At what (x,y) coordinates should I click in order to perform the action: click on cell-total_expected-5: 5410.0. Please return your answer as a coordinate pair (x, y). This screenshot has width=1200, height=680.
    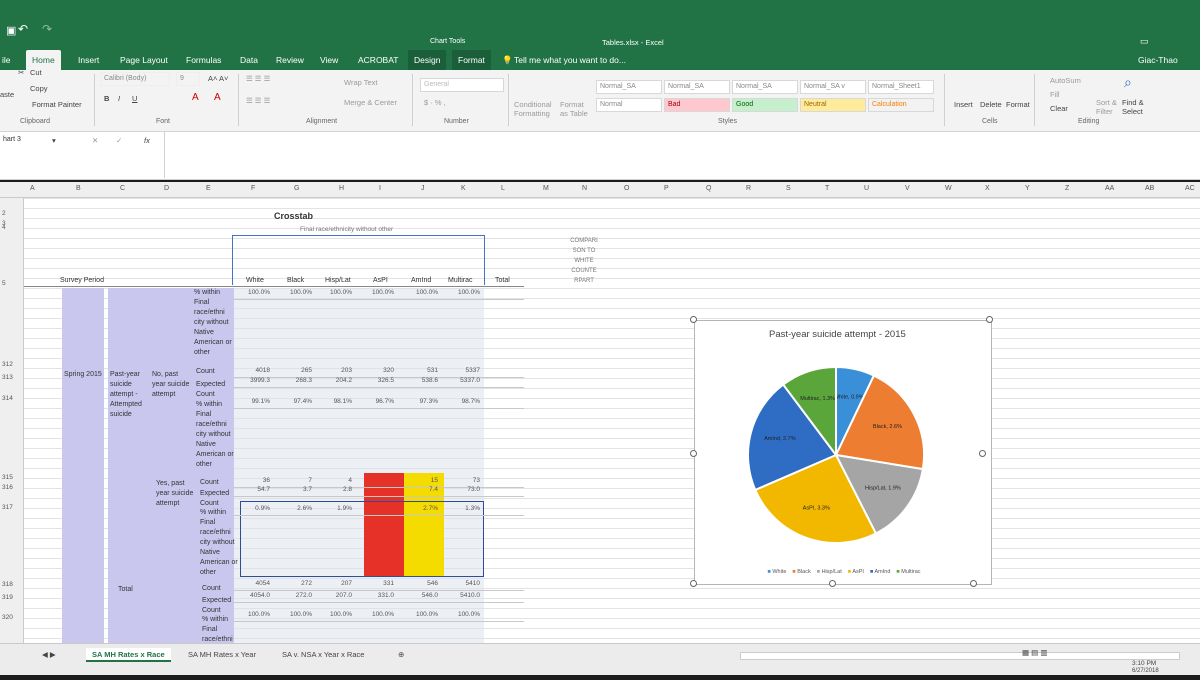
    Looking at the image, I should click on (463, 595).